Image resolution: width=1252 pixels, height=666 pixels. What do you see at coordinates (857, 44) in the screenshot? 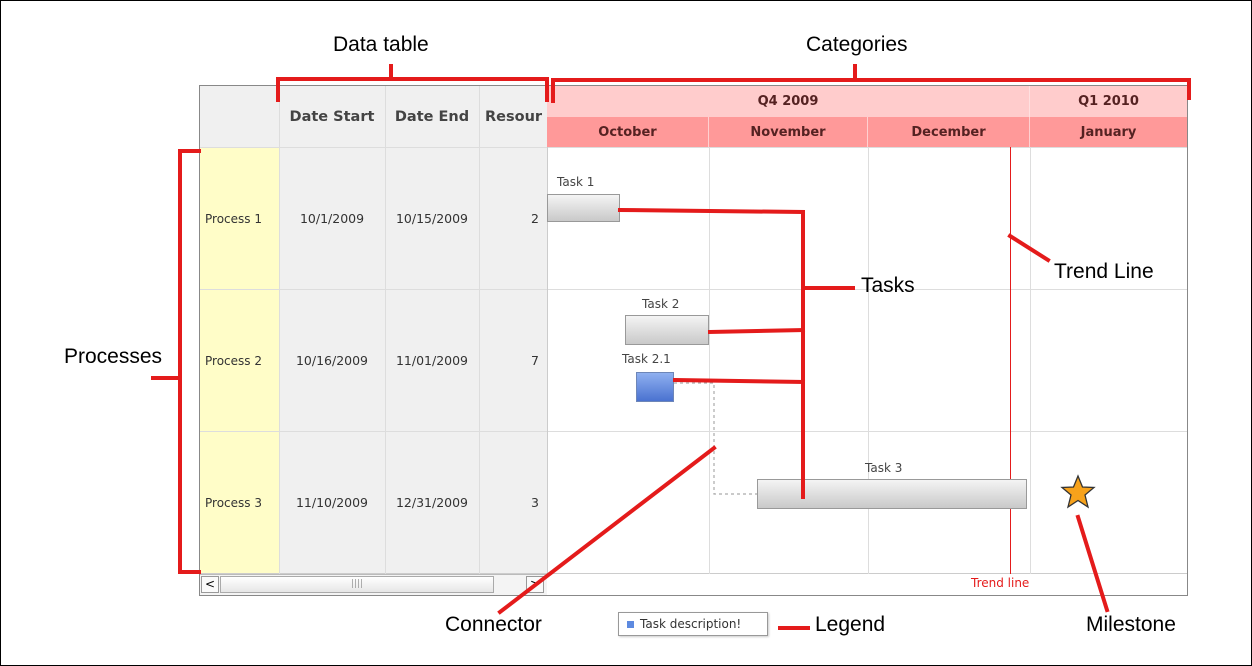
I see `callout-categories: Categories` at bounding box center [857, 44].